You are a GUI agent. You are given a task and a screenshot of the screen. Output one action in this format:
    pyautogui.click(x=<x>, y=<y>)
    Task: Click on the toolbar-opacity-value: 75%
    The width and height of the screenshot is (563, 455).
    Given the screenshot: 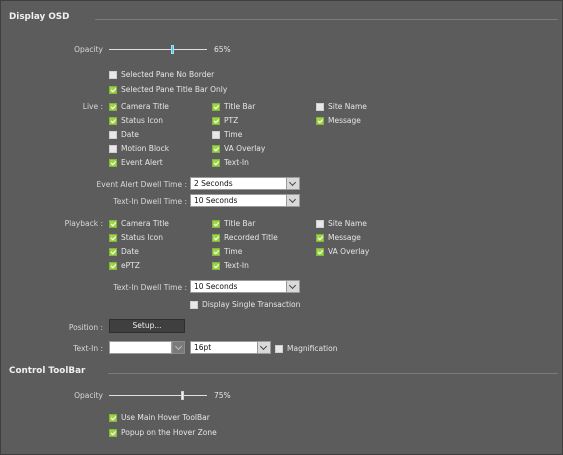 What is the action you would take?
    pyautogui.click(x=222, y=395)
    